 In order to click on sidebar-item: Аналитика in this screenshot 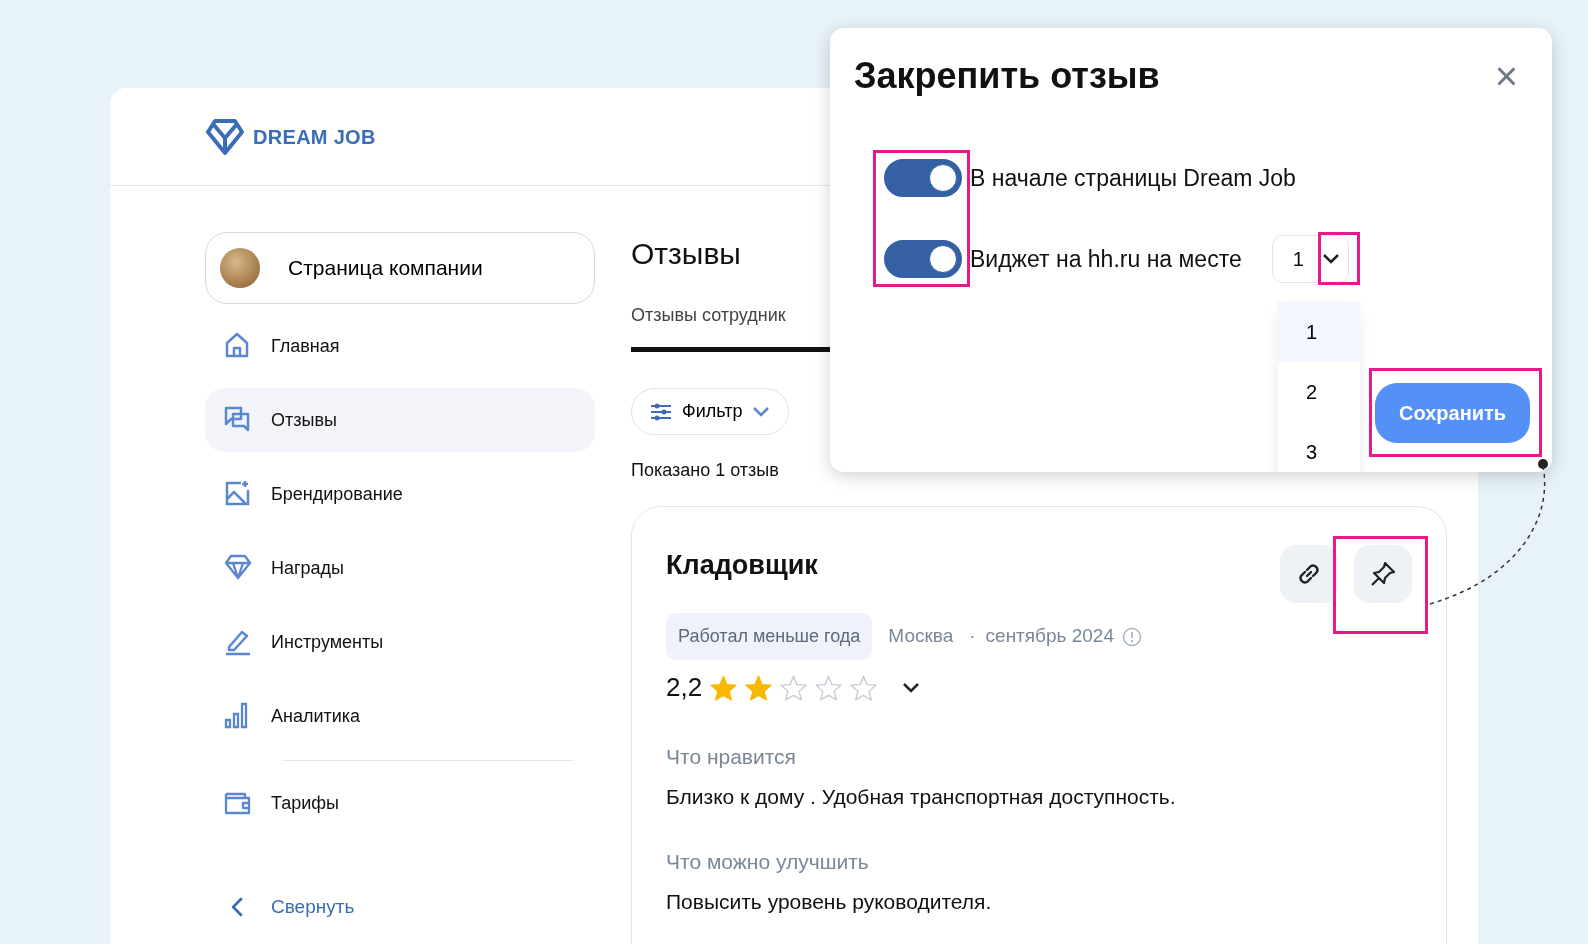, I will do `click(400, 716)`.